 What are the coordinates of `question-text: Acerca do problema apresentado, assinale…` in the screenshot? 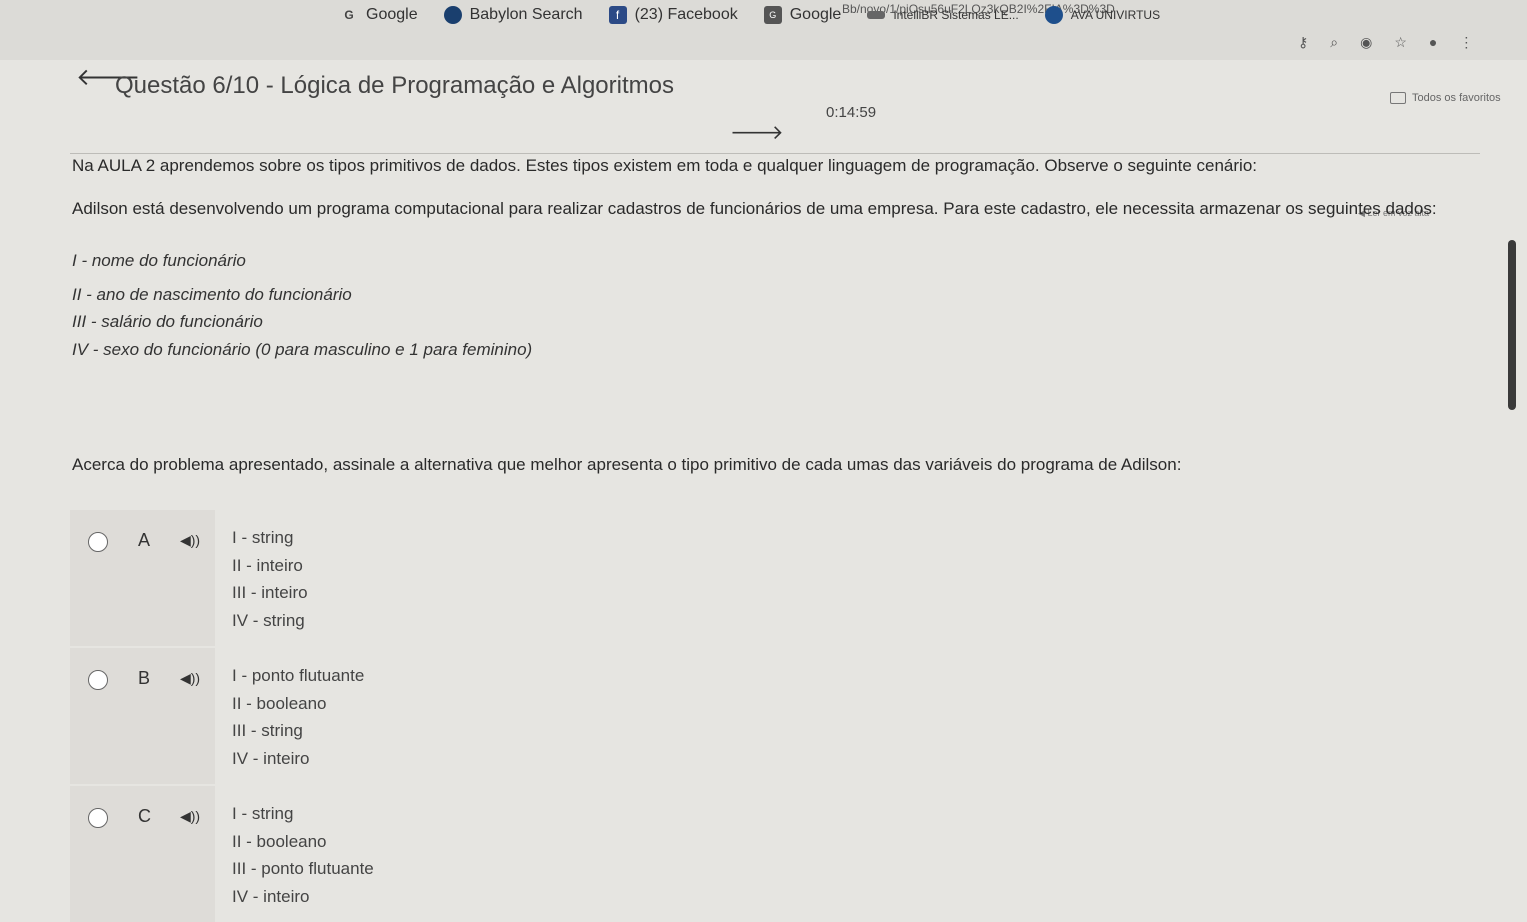 It's located at (627, 464).